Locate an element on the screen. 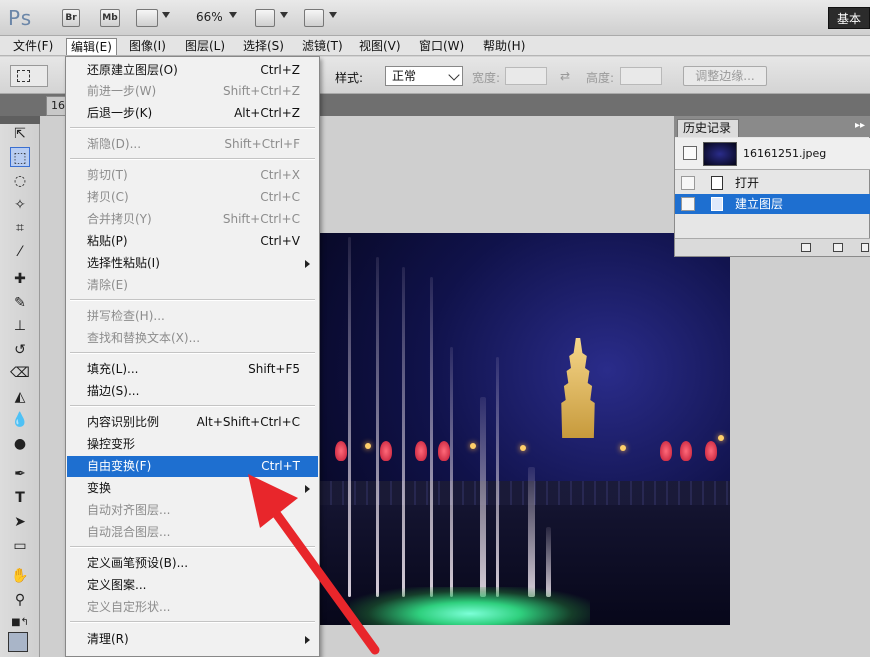 This screenshot has height=657, width=870. fountain-jet is located at coordinates (349, 417).